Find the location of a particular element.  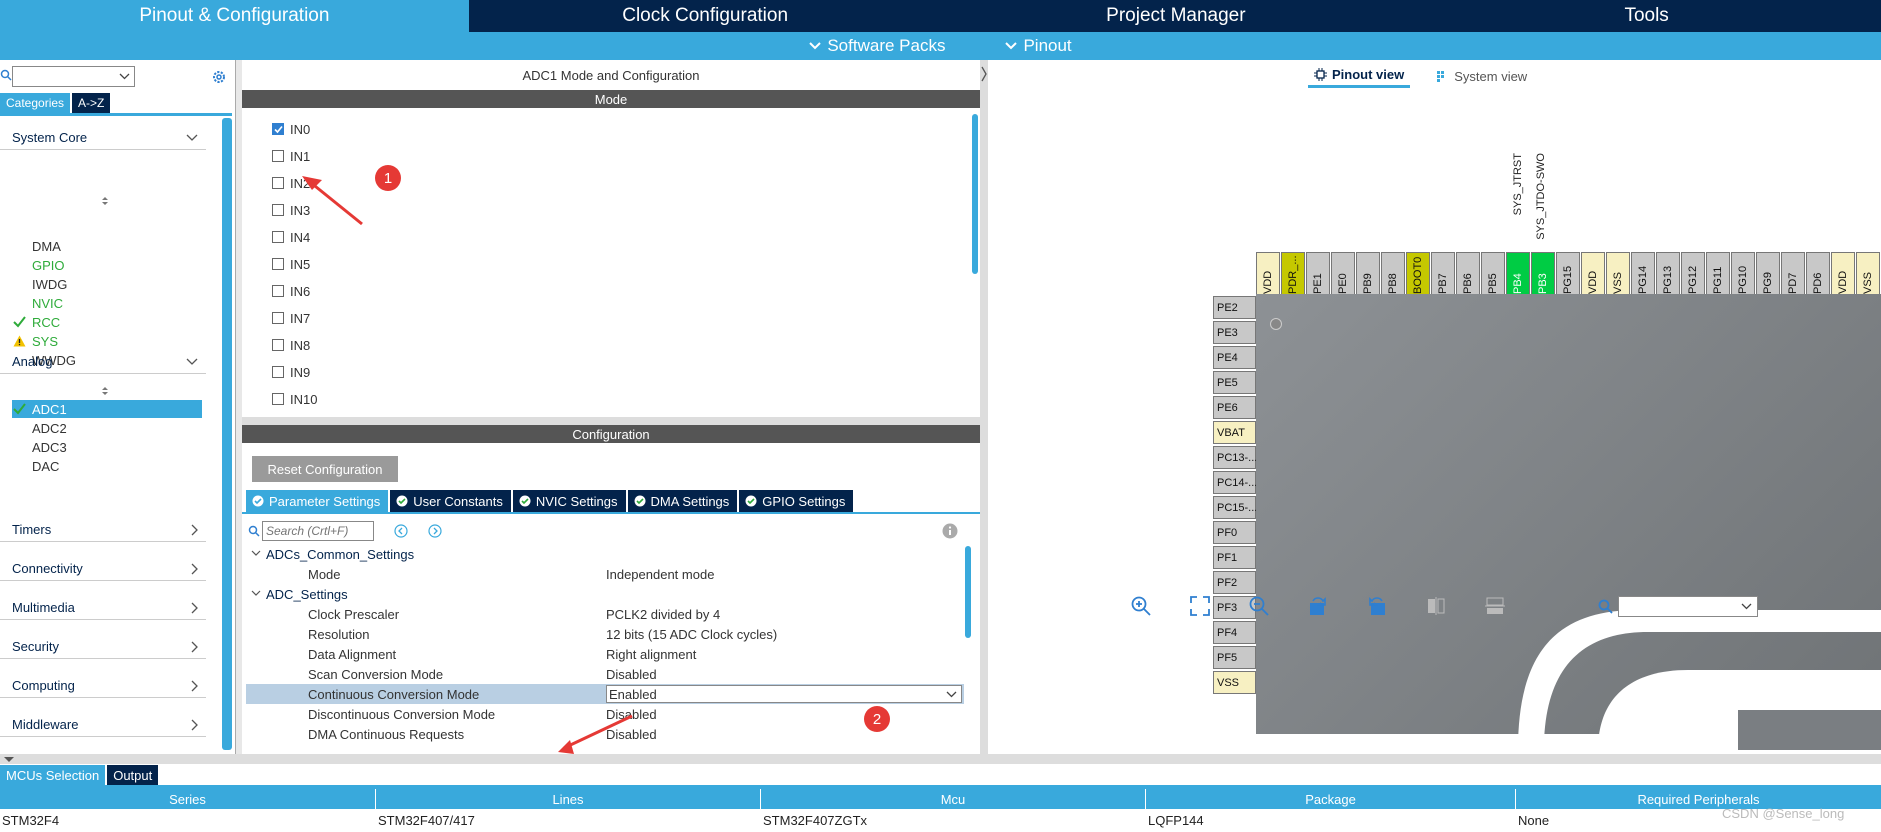

zoom-in-icon is located at coordinates (1141, 606).